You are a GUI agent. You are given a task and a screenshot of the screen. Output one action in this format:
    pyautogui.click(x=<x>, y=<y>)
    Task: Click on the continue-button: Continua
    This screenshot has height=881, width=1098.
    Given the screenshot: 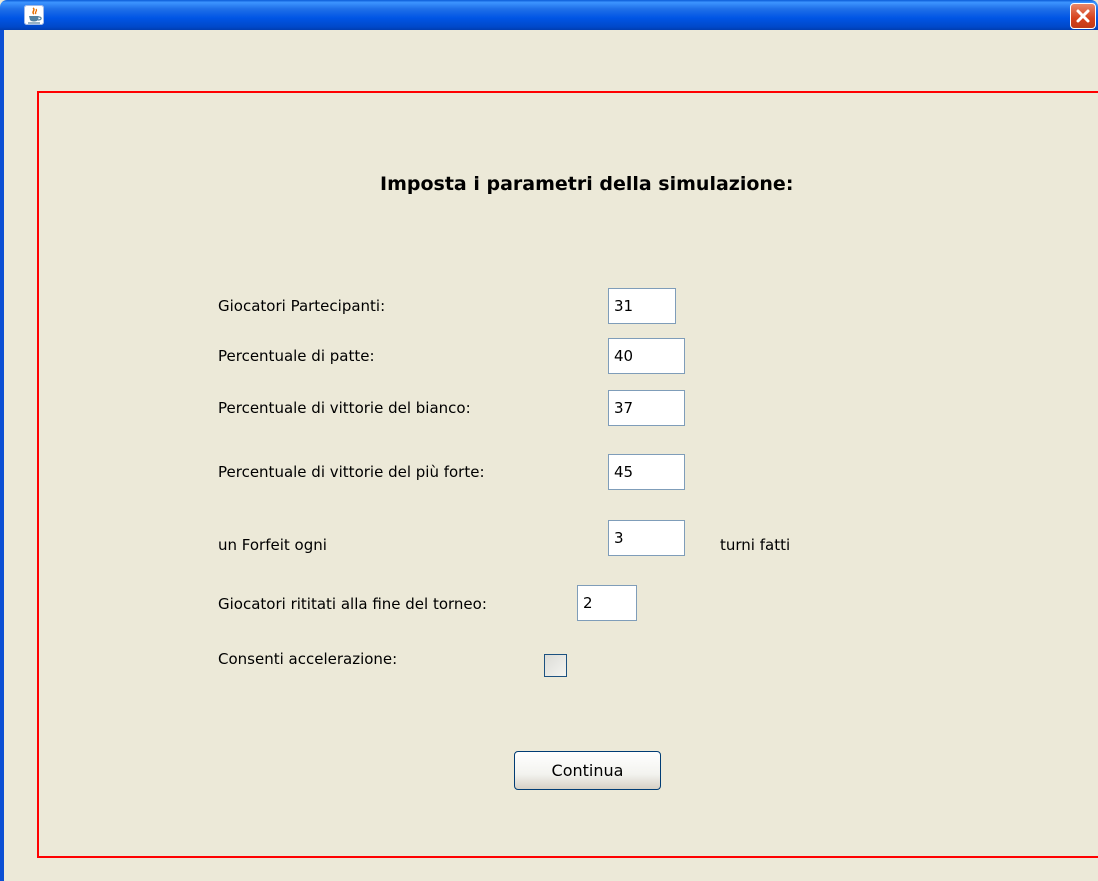 What is the action you would take?
    pyautogui.click(x=587, y=770)
    